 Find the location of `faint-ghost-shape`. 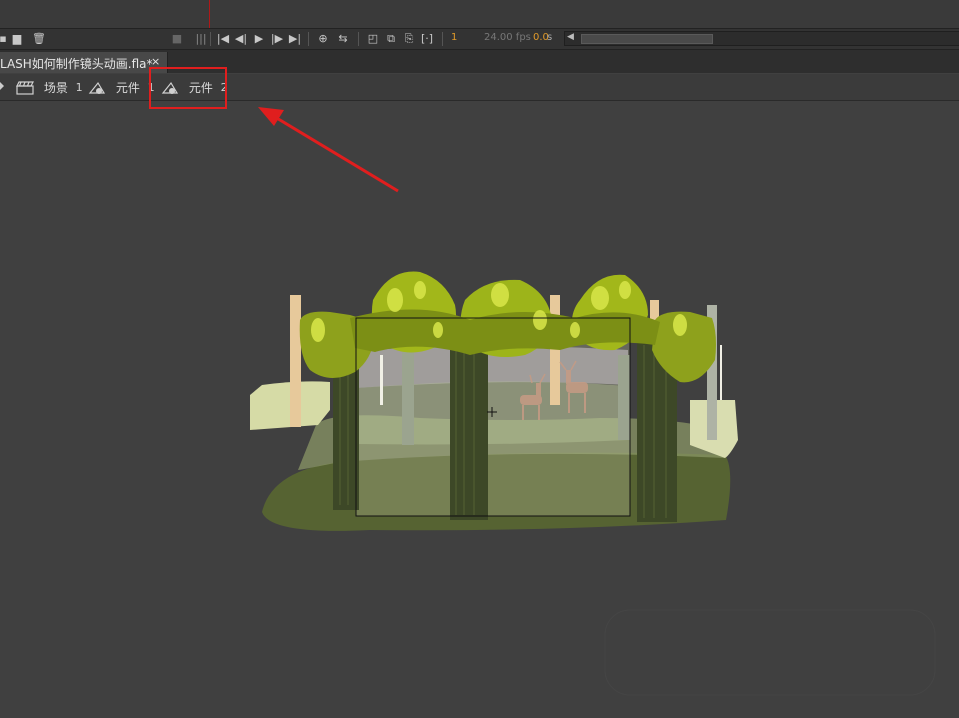

faint-ghost-shape is located at coordinates (770, 652).